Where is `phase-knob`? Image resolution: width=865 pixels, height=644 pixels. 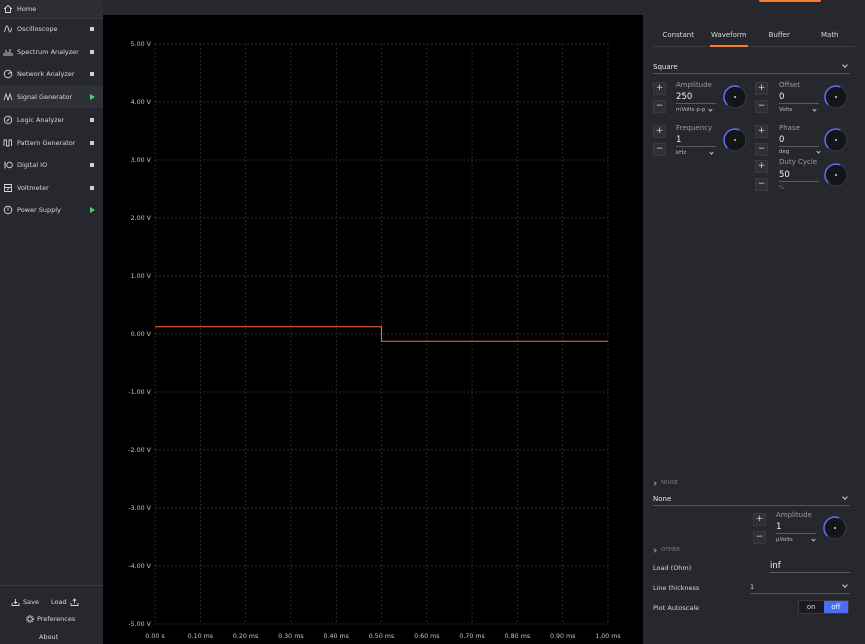
phase-knob is located at coordinates (836, 140).